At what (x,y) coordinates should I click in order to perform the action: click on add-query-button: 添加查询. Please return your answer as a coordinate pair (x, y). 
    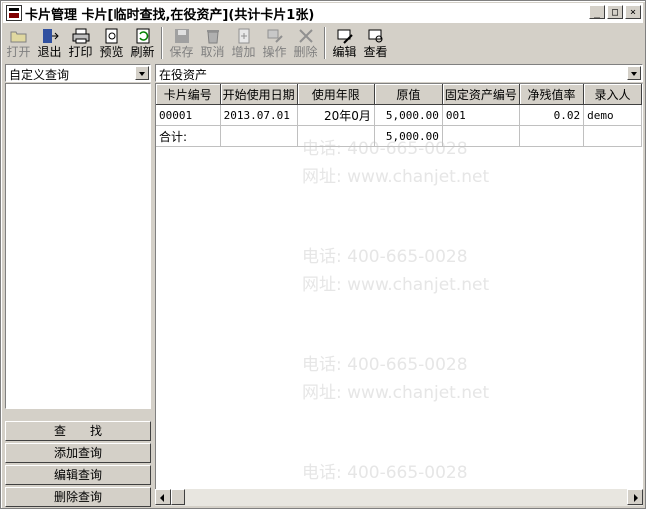
    Looking at the image, I should click on (78, 453).